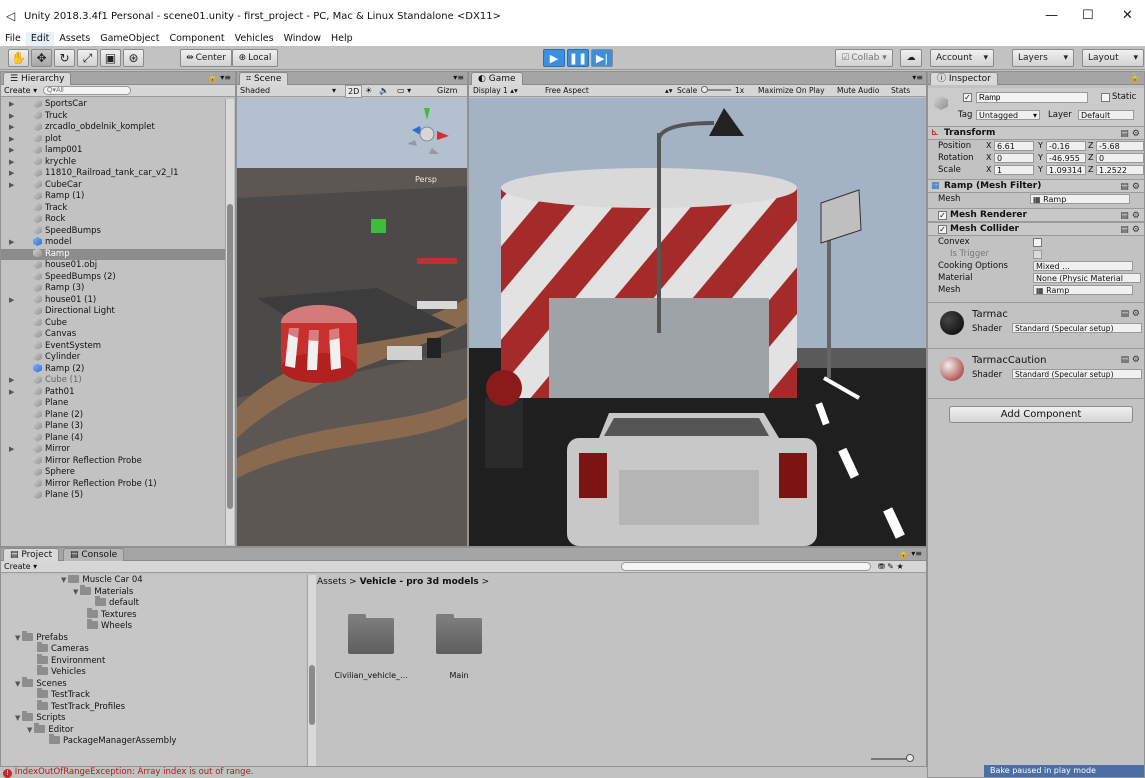  What do you see at coordinates (114, 254) in the screenshot?
I see `hierarchy-item: Ramp` at bounding box center [114, 254].